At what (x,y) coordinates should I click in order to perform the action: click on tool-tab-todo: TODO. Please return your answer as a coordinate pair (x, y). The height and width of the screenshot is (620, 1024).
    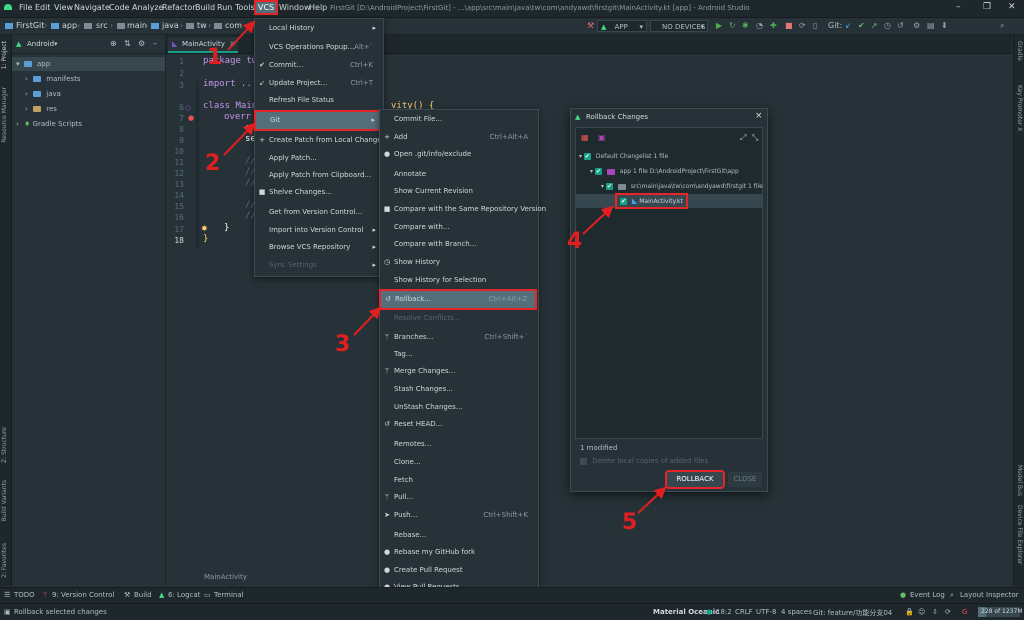
    Looking at the image, I should click on (24, 595).